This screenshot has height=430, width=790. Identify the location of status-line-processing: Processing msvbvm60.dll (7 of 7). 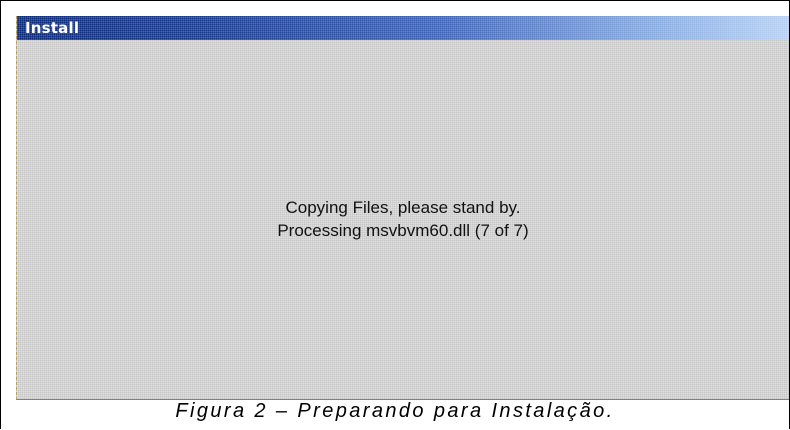
(403, 230).